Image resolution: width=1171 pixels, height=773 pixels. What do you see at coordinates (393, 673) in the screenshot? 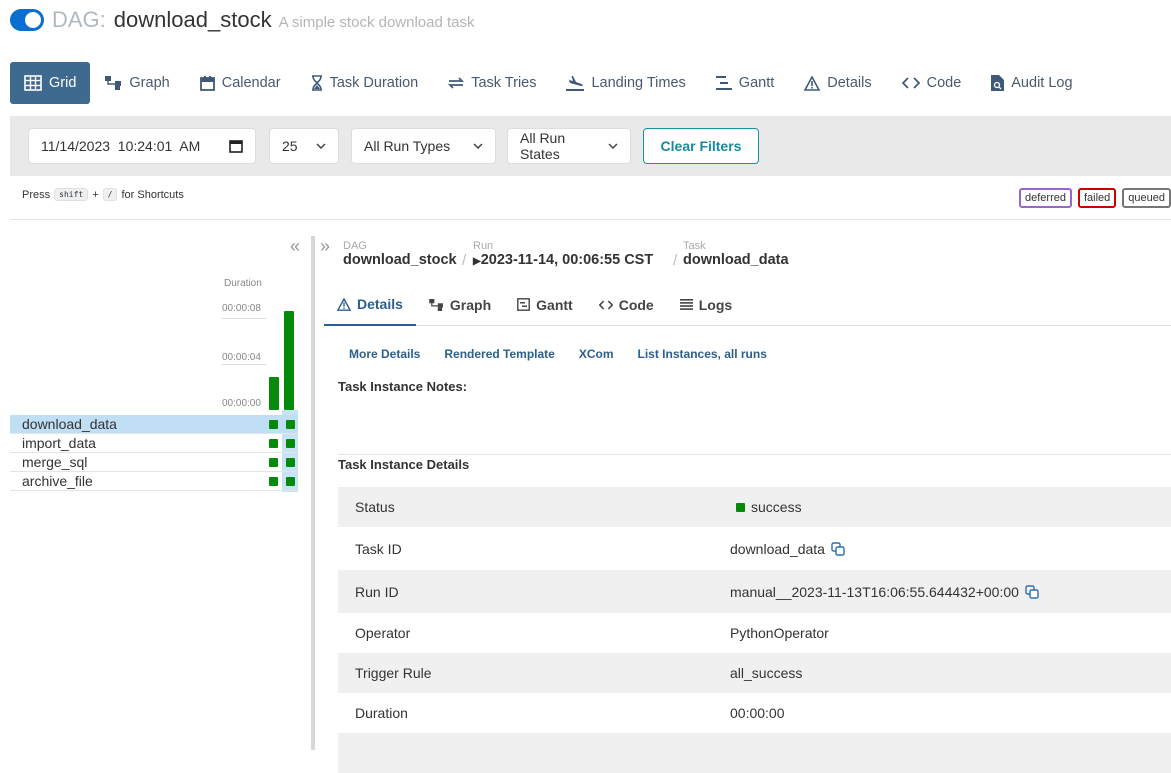
I see `detail-key: Trigger Rule` at bounding box center [393, 673].